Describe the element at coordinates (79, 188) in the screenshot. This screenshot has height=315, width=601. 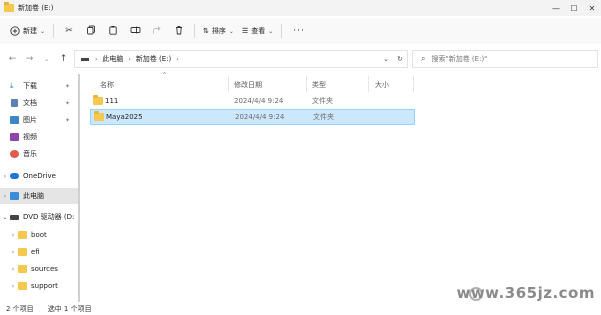
I see `sidebar-scrollbar` at that location.